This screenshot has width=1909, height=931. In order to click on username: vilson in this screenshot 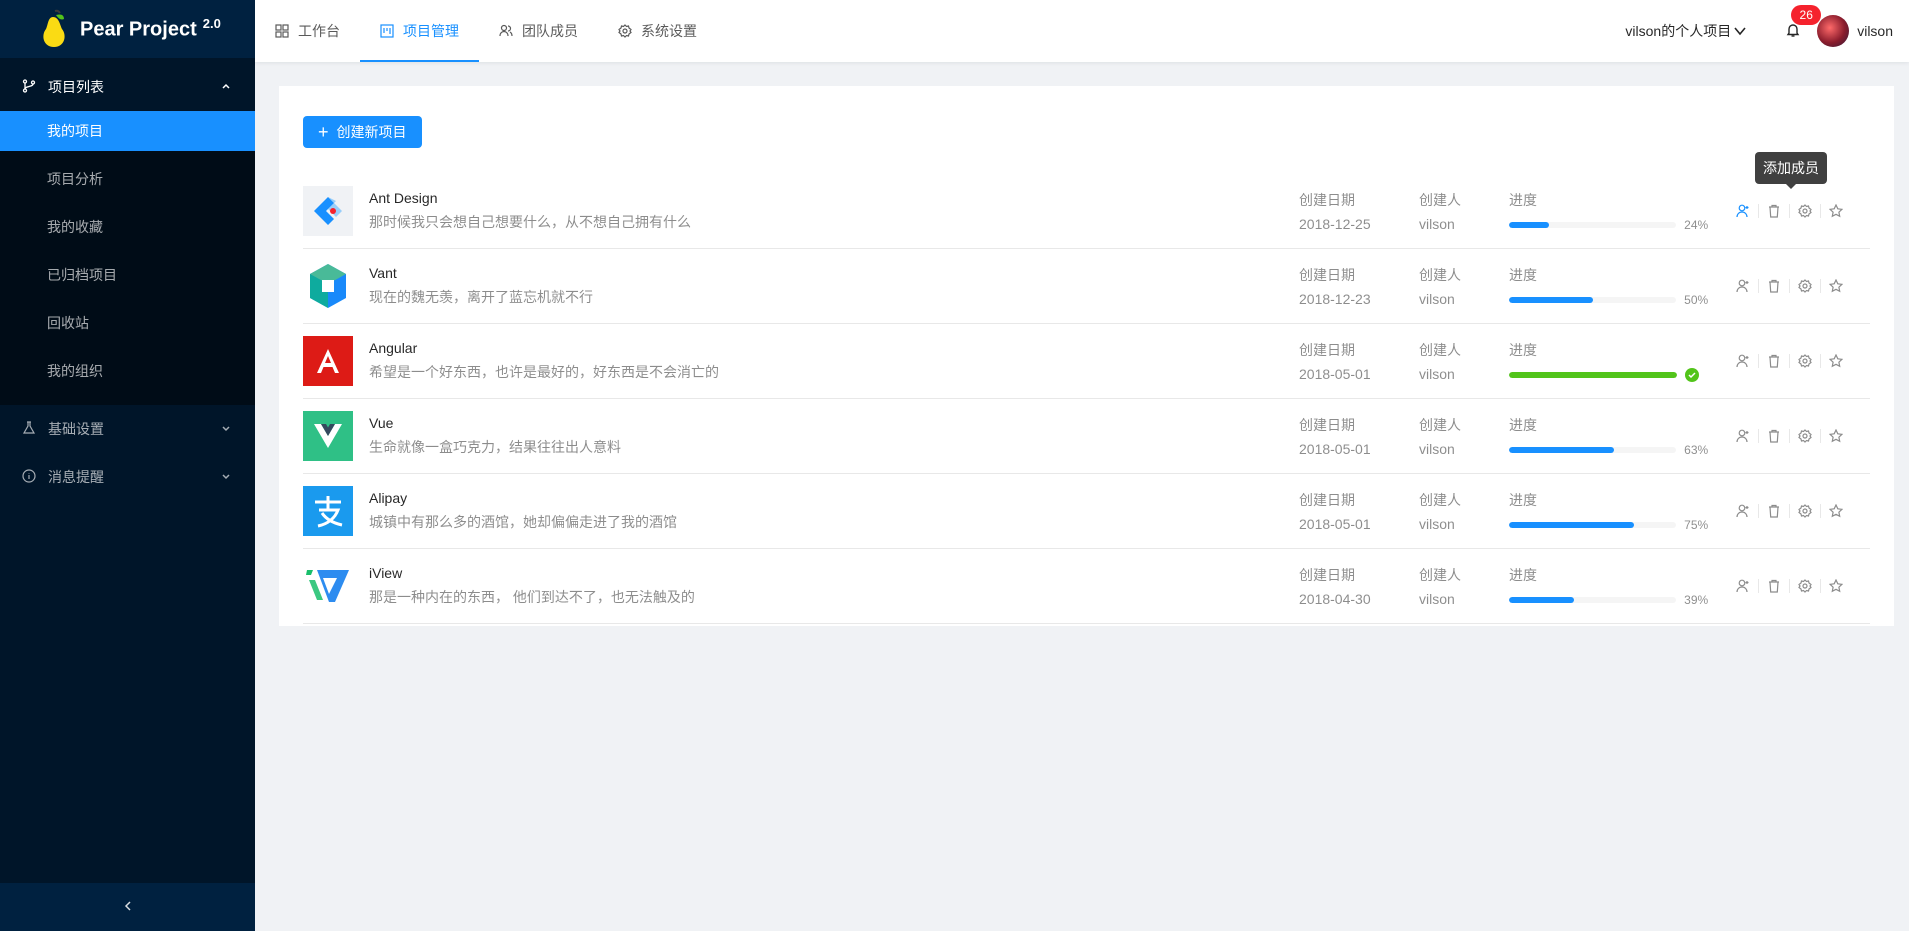, I will do `click(1875, 31)`.